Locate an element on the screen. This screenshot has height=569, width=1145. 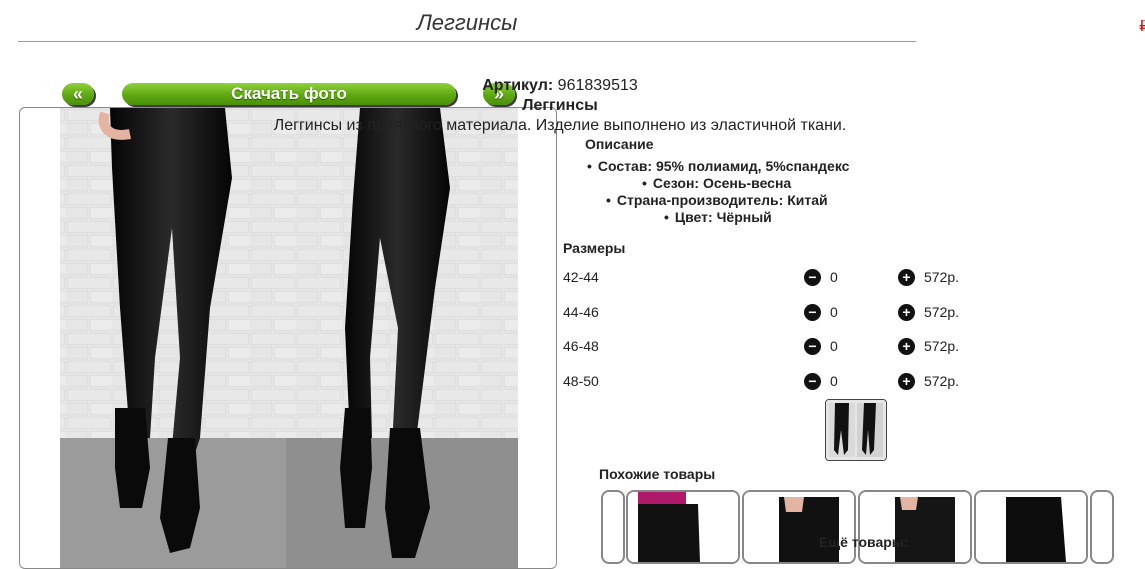
product-name: Леггинсы is located at coordinates (560, 105).